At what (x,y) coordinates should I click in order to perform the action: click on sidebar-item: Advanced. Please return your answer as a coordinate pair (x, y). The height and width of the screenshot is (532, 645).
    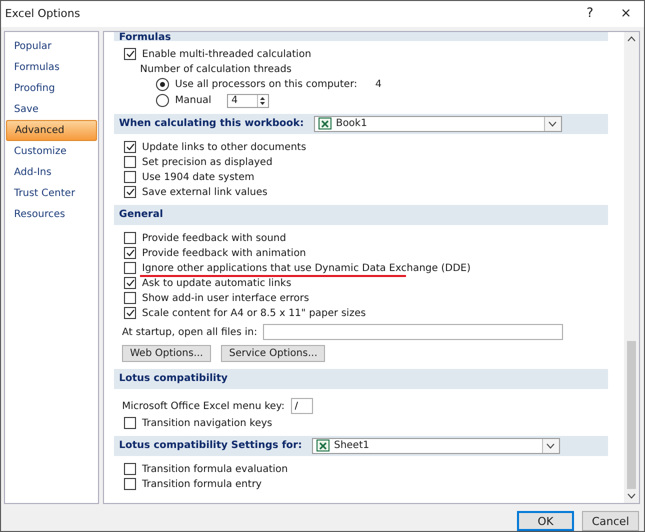
    Looking at the image, I should click on (51, 130).